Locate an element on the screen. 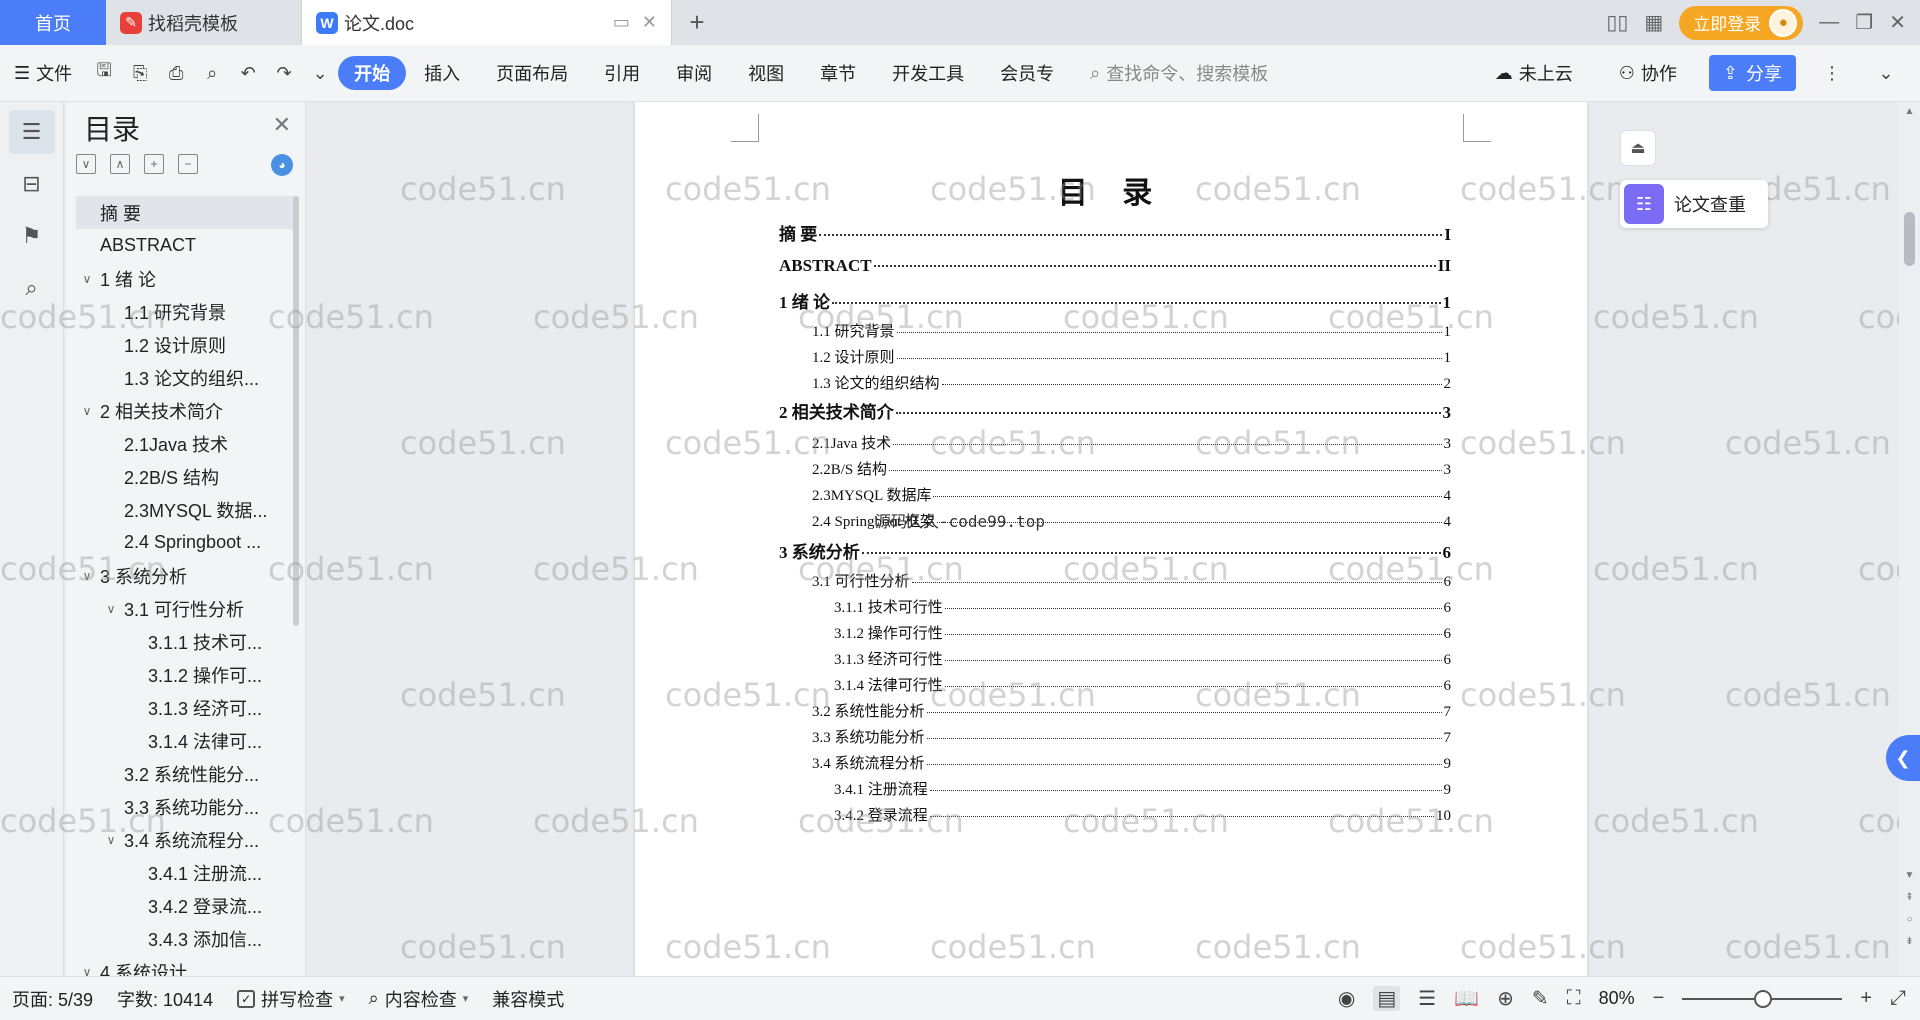  file-menu: ☰ 文件 is located at coordinates (43, 73).